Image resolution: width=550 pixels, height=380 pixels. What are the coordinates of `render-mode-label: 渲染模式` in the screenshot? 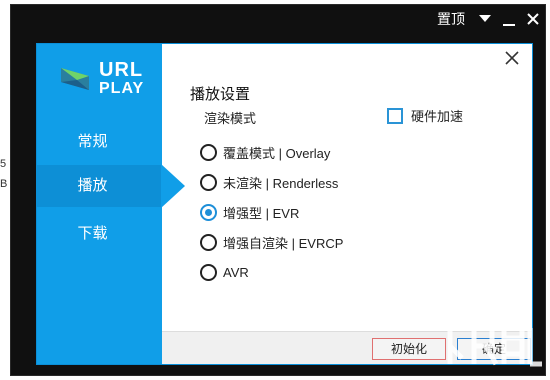 It's located at (230, 118).